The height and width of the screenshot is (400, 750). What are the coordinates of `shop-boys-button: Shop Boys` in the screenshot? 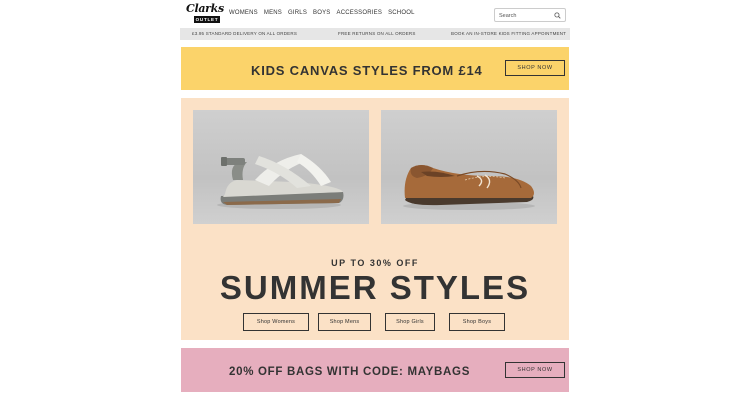 It's located at (477, 322).